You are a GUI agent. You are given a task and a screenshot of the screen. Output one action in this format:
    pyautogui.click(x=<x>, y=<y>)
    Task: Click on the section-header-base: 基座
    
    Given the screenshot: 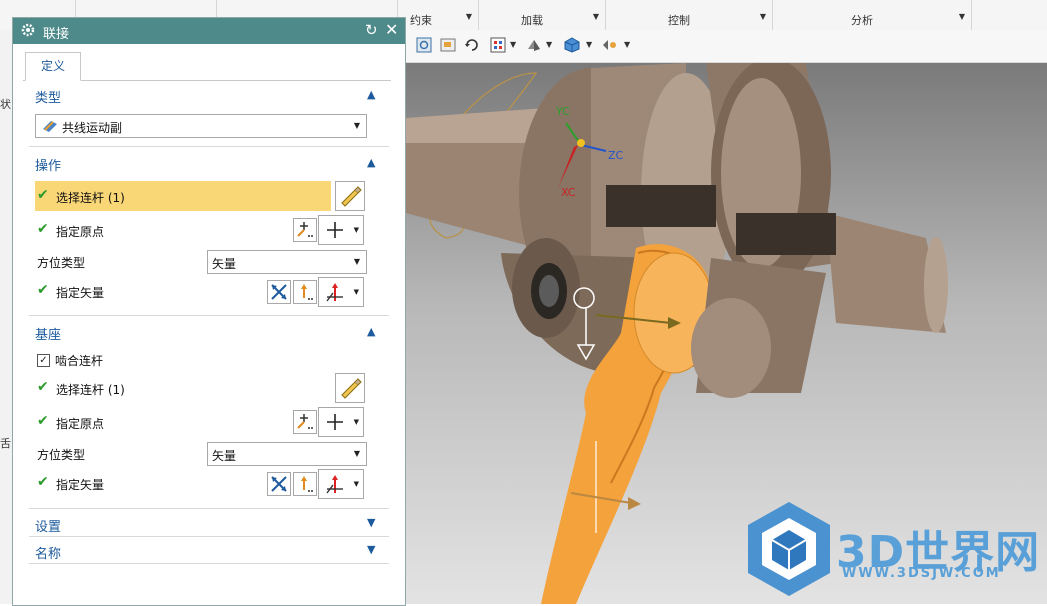 What is the action you would take?
    pyautogui.click(x=48, y=333)
    